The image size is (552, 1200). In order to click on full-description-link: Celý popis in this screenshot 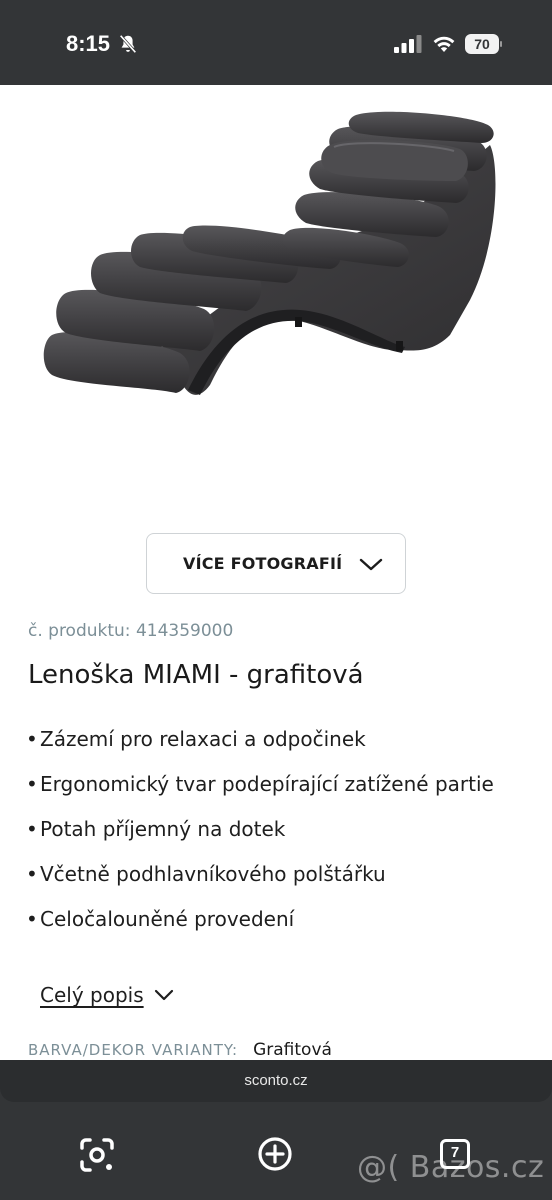, I will do `click(107, 995)`.